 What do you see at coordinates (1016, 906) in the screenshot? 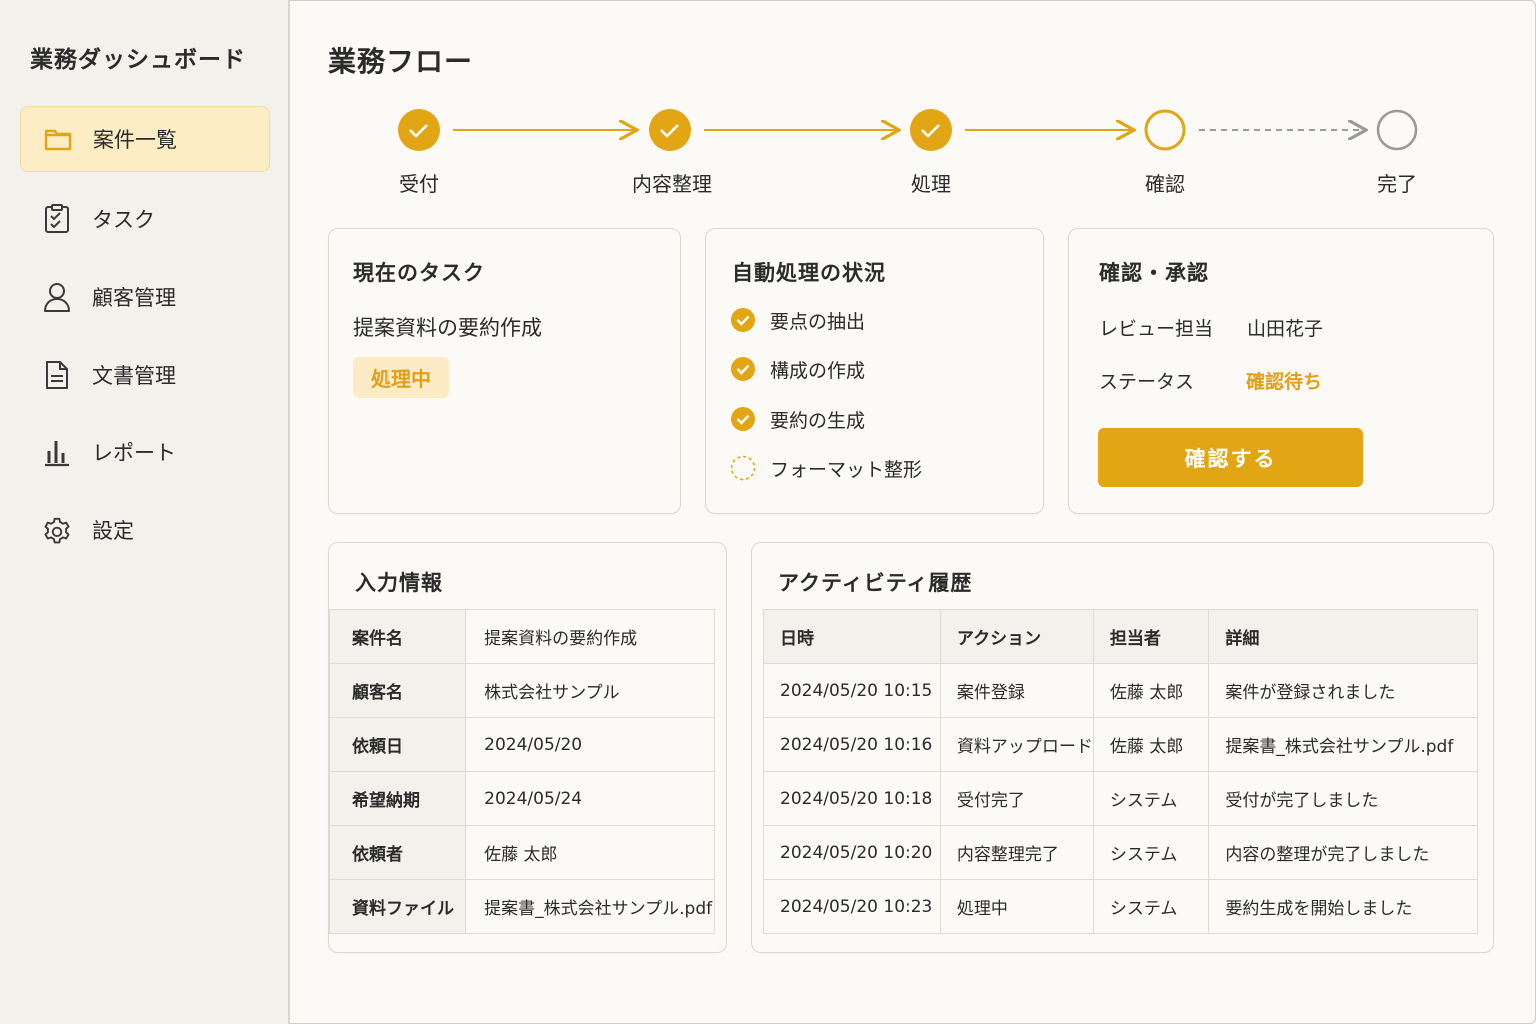
I see `cell-action: 処理中` at bounding box center [1016, 906].